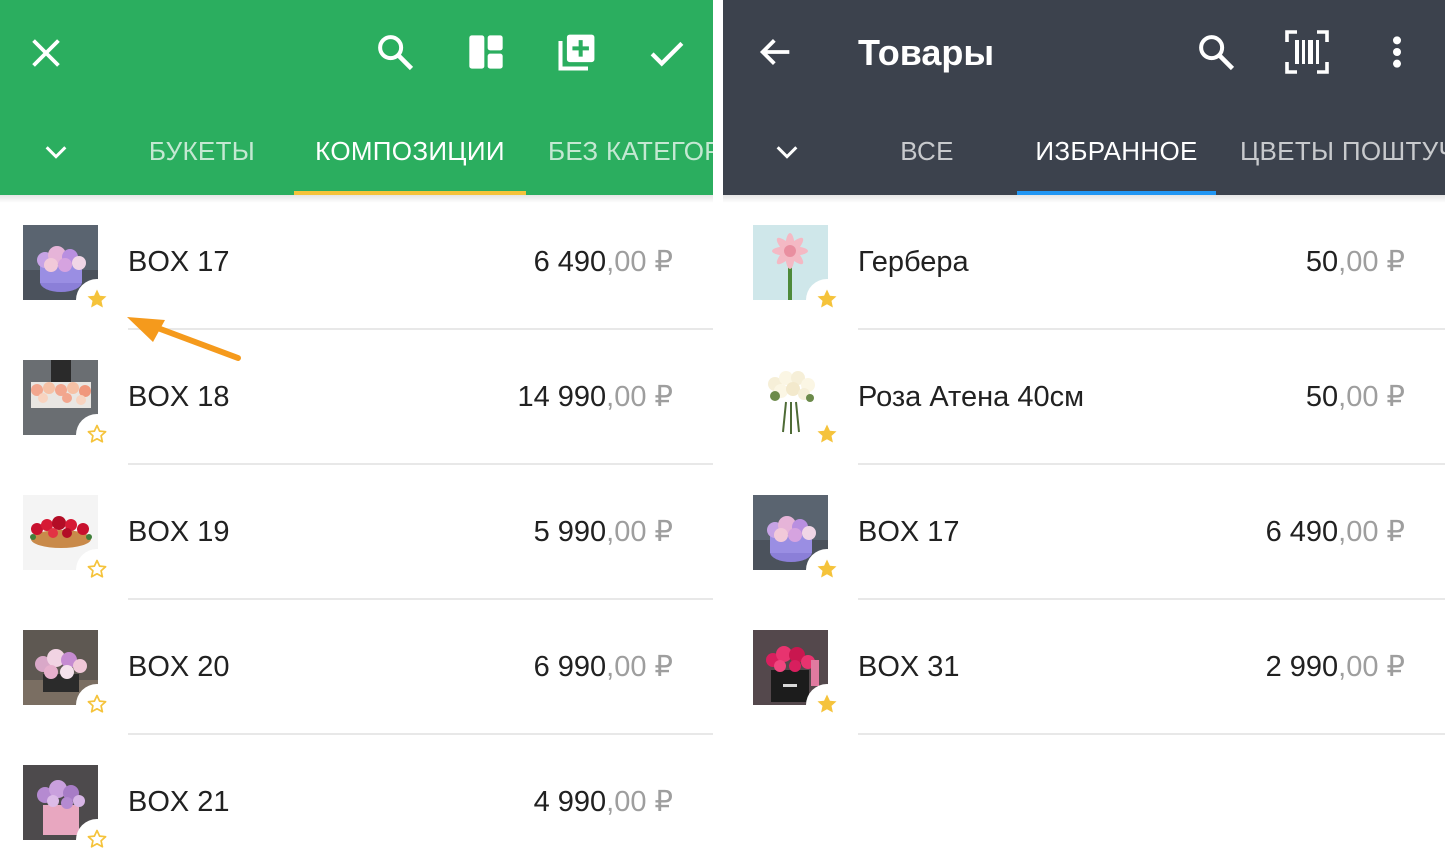 This screenshot has width=1445, height=868. What do you see at coordinates (486, 52) in the screenshot?
I see `layout-icon` at bounding box center [486, 52].